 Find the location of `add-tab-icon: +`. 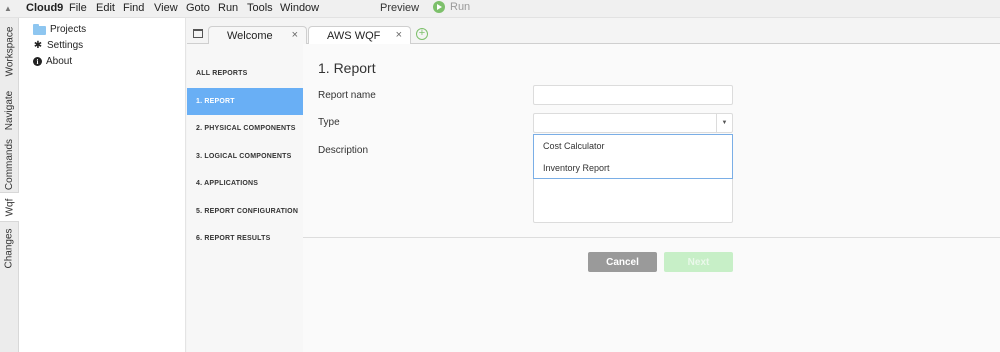

add-tab-icon: + is located at coordinates (422, 34).